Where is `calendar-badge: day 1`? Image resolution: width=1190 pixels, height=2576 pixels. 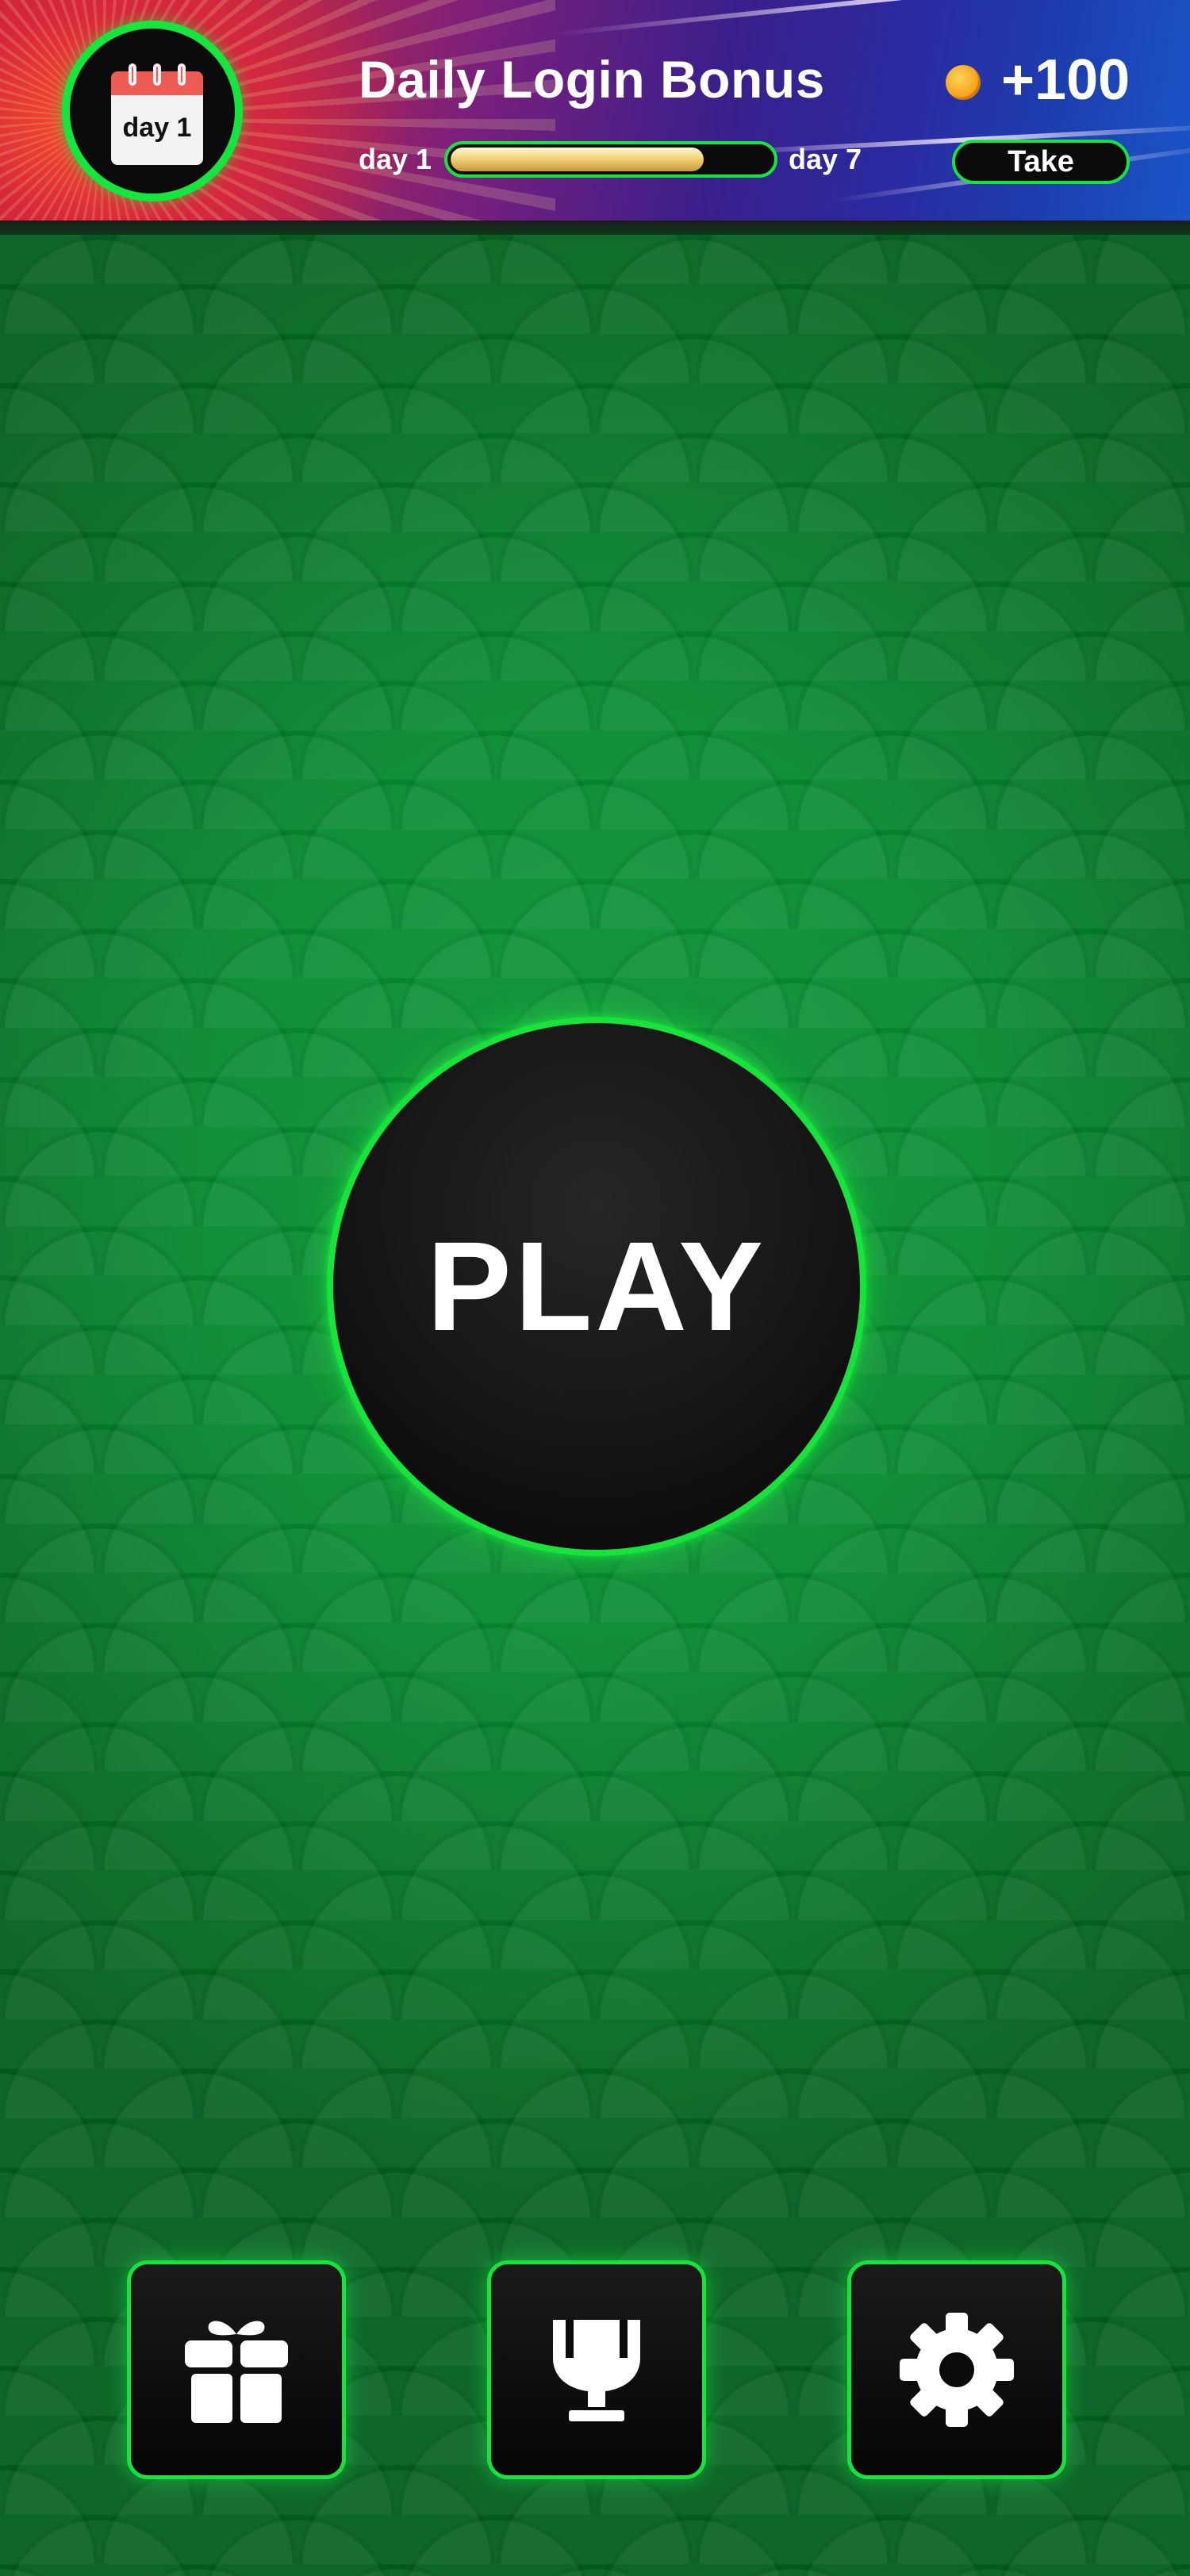 calendar-badge: day 1 is located at coordinates (152, 111).